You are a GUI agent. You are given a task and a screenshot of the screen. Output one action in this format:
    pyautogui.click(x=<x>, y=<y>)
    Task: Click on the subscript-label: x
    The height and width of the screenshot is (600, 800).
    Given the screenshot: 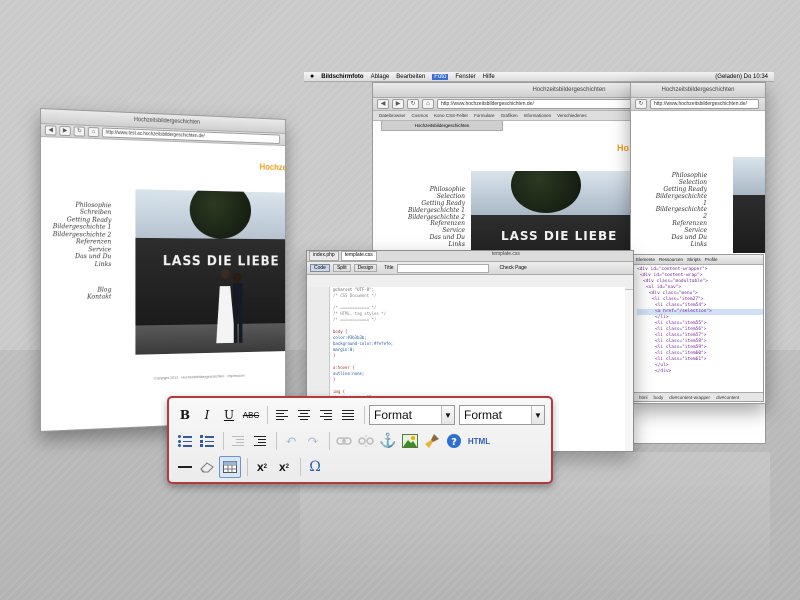 What is the action you would take?
    pyautogui.click(x=260, y=467)
    